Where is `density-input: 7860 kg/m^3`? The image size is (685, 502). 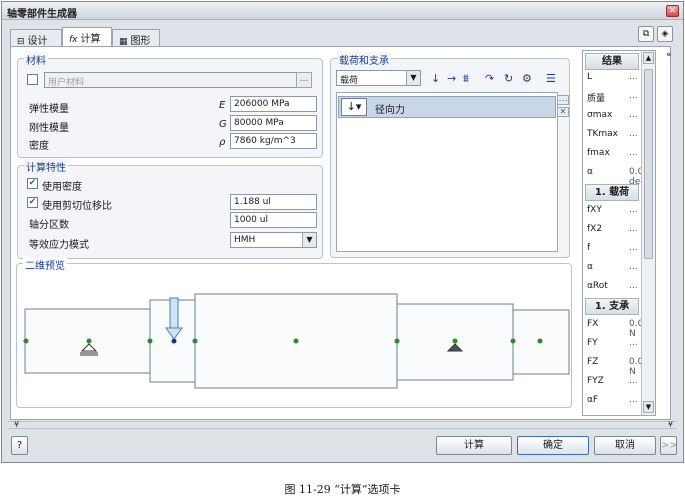 density-input: 7860 kg/m^3 is located at coordinates (273, 141).